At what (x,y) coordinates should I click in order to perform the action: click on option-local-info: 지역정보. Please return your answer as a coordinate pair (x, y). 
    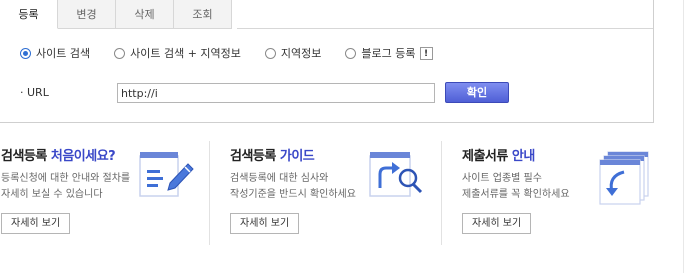
    Looking at the image, I should click on (293, 53).